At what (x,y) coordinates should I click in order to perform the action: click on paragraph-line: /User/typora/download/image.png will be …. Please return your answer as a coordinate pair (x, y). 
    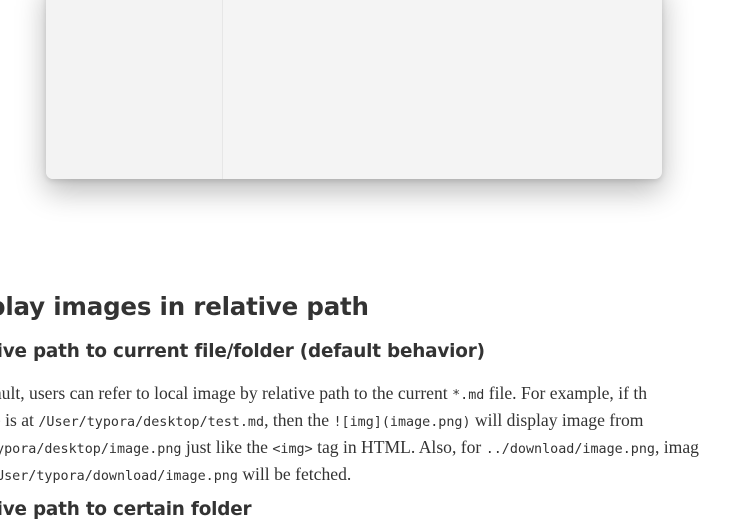
    Looking at the image, I should click on (365, 475).